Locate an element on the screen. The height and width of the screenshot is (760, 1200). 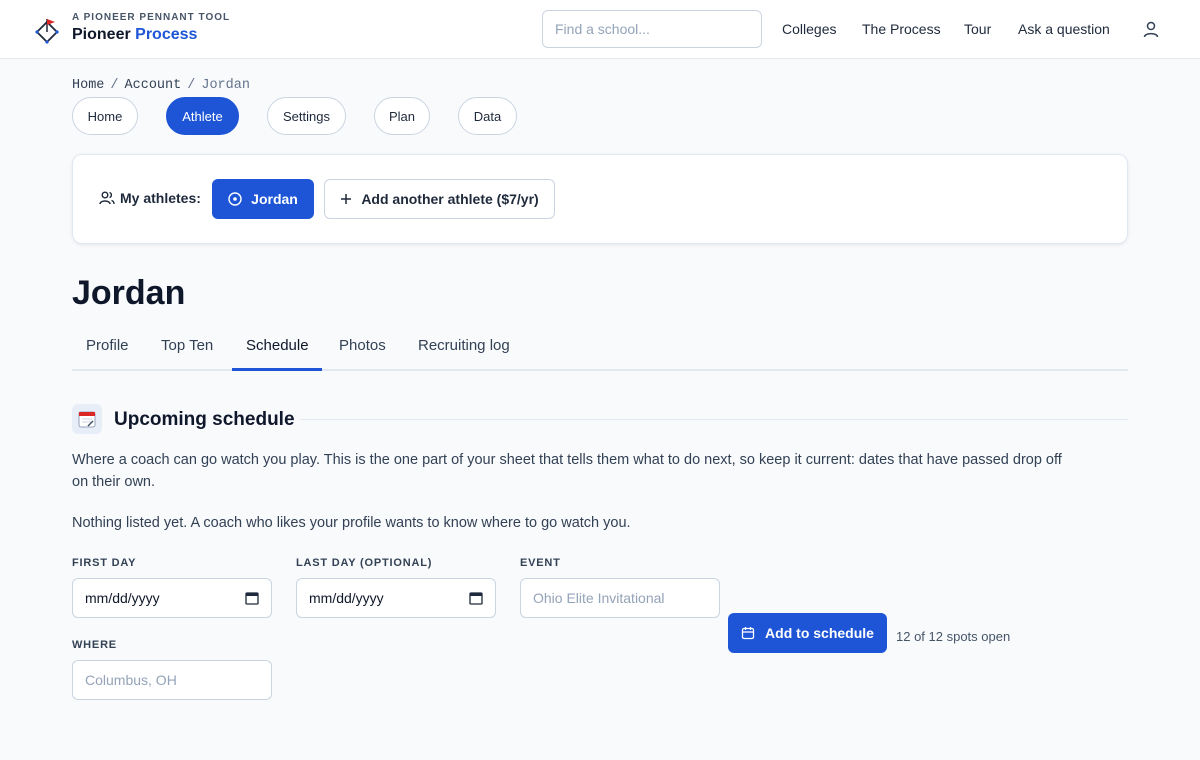
breadcrumb-account: Account is located at coordinates (153, 85).